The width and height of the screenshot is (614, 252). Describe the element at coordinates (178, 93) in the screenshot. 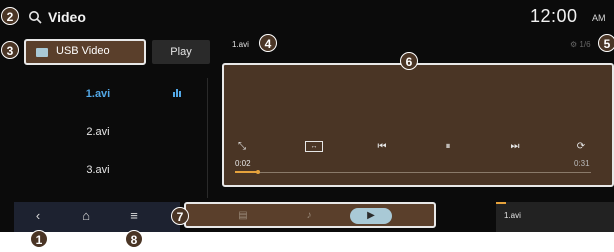

I see `now-playing-icon` at that location.